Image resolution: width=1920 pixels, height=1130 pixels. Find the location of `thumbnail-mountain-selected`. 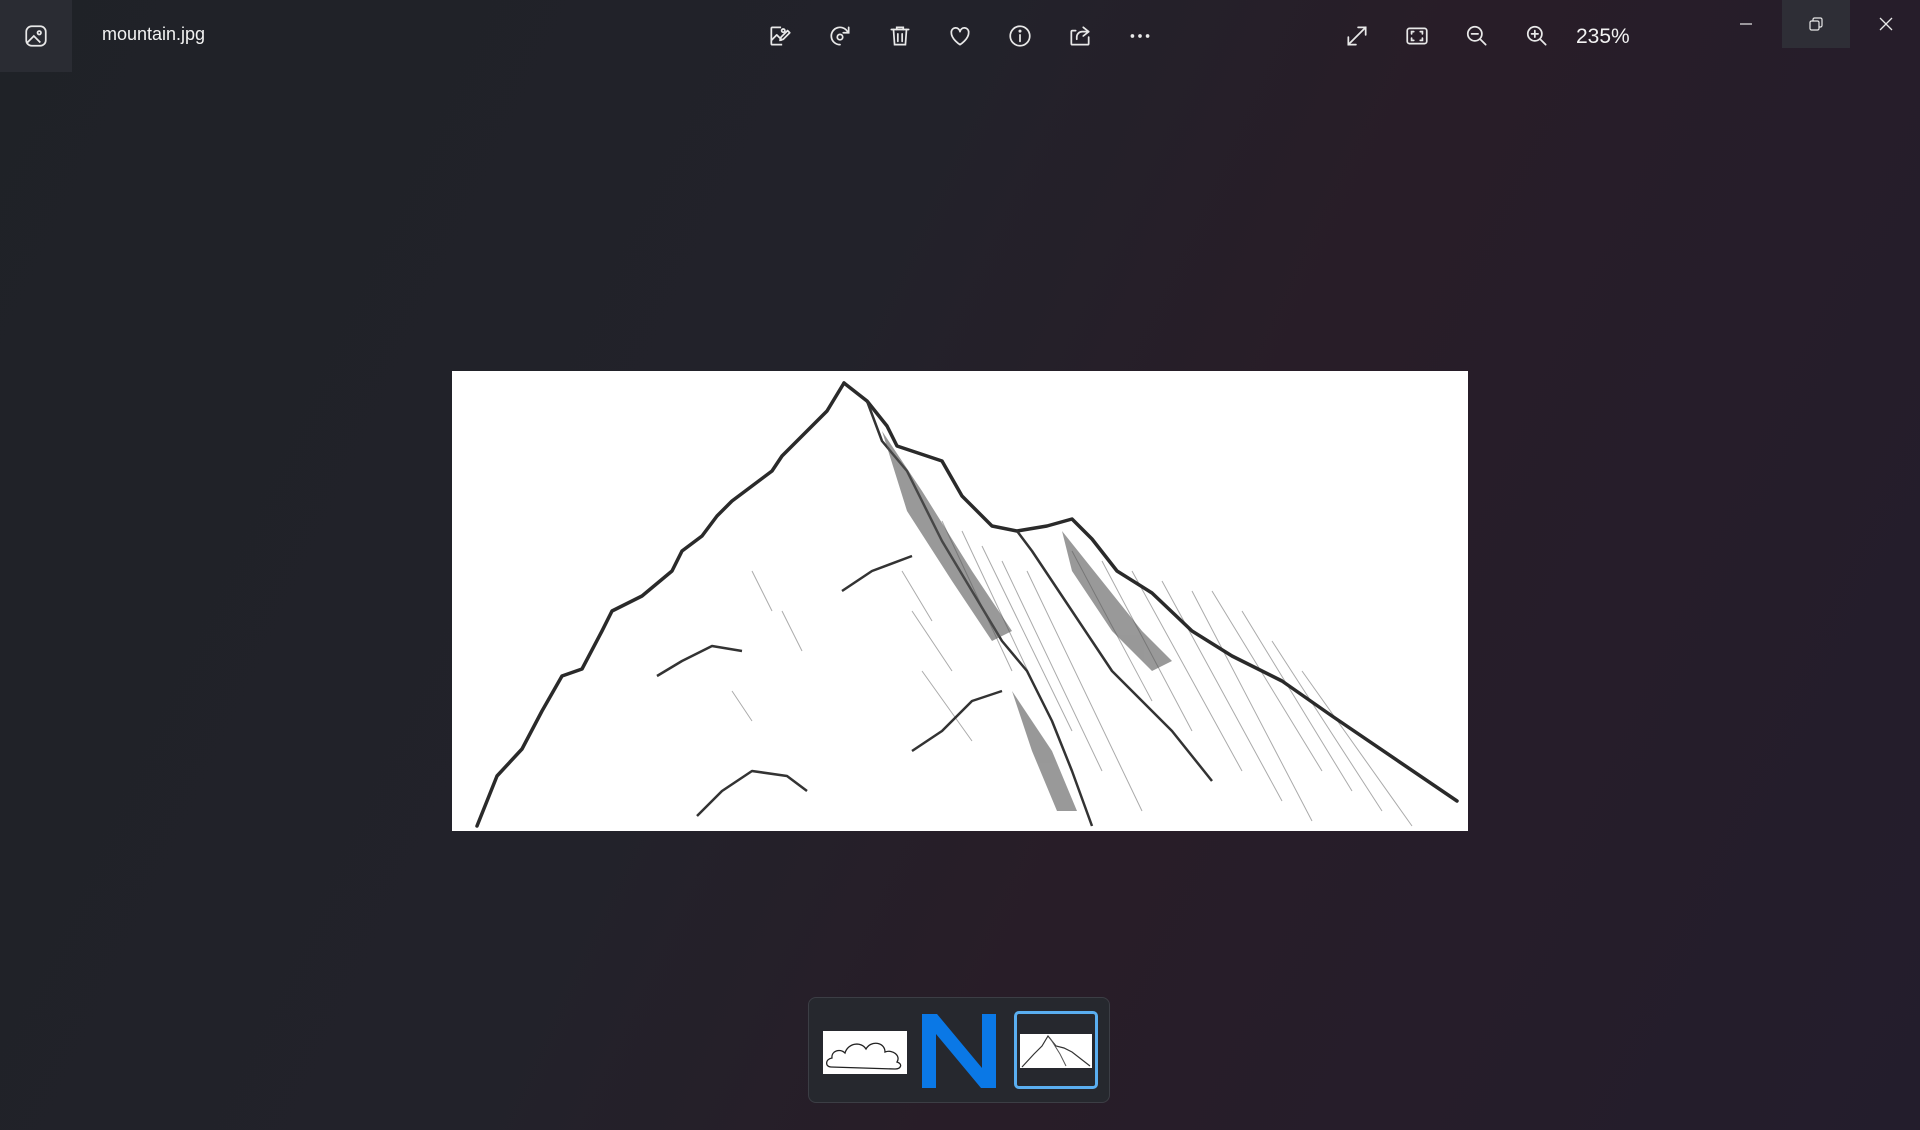

thumbnail-mountain-selected is located at coordinates (1056, 1050).